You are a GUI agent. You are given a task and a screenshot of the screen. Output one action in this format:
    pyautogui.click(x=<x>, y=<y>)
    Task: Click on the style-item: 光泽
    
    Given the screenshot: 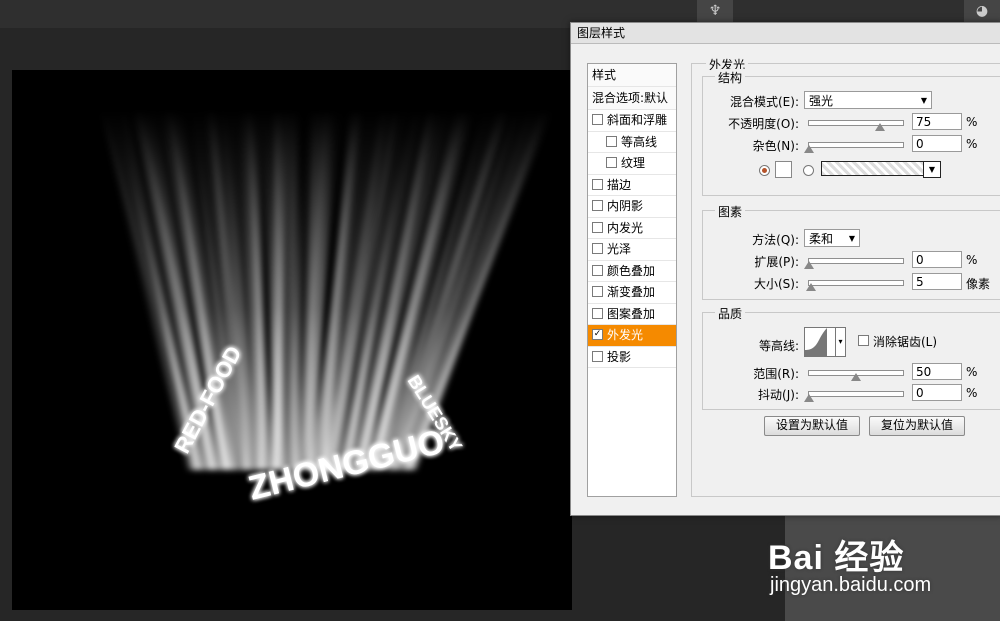 What is the action you would take?
    pyautogui.click(x=632, y=250)
    